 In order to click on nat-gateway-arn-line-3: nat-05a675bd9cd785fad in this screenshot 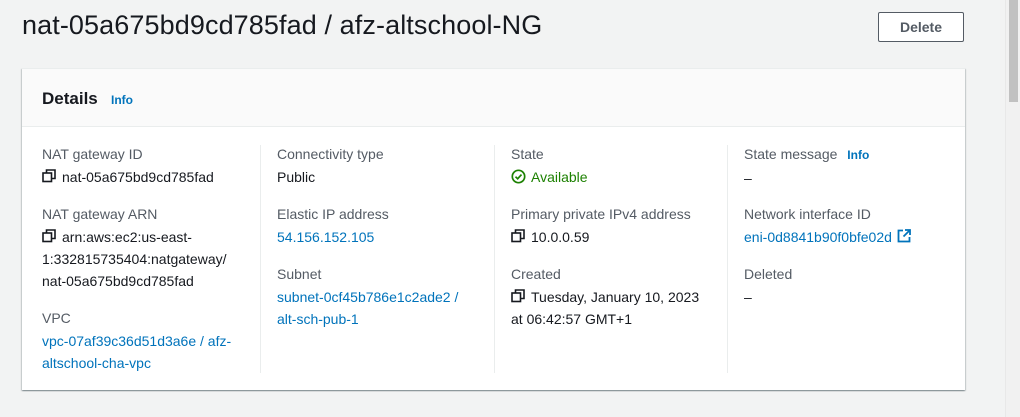, I will do `click(118, 281)`.